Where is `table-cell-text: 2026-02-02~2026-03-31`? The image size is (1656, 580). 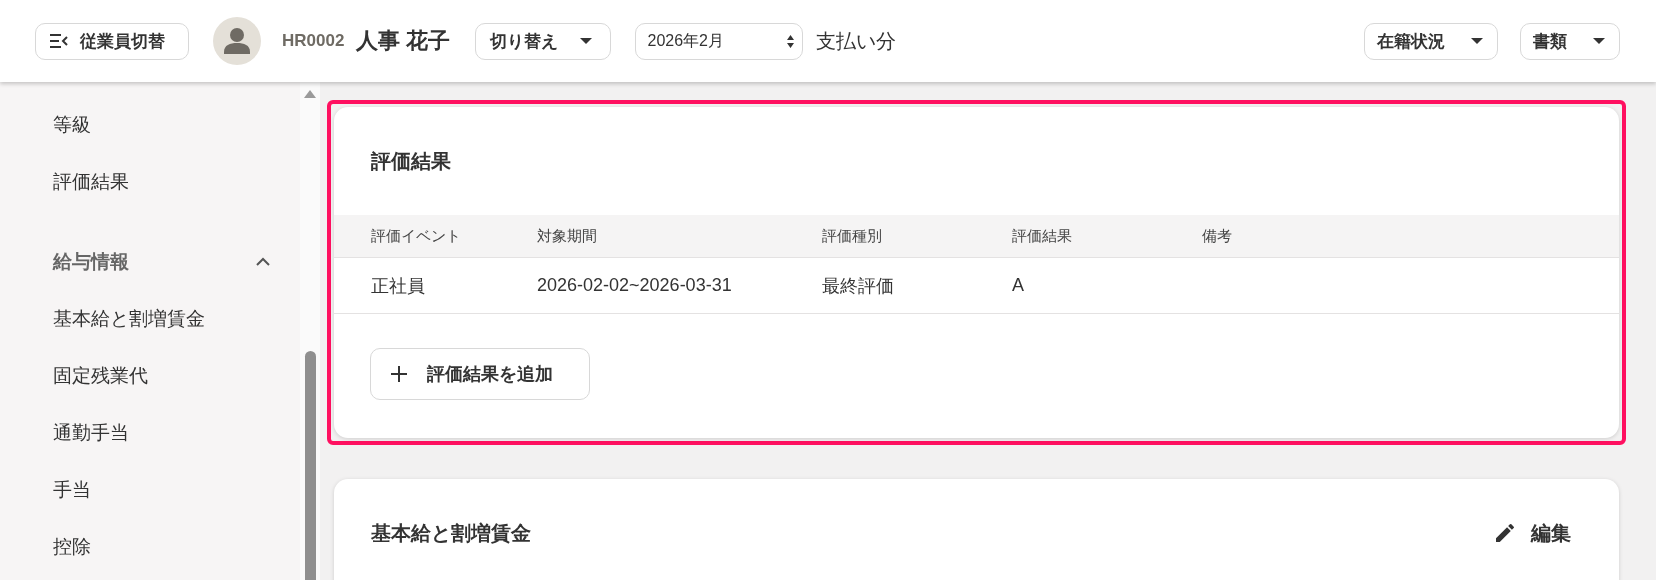 table-cell-text: 2026-02-02~2026-03-31 is located at coordinates (635, 285).